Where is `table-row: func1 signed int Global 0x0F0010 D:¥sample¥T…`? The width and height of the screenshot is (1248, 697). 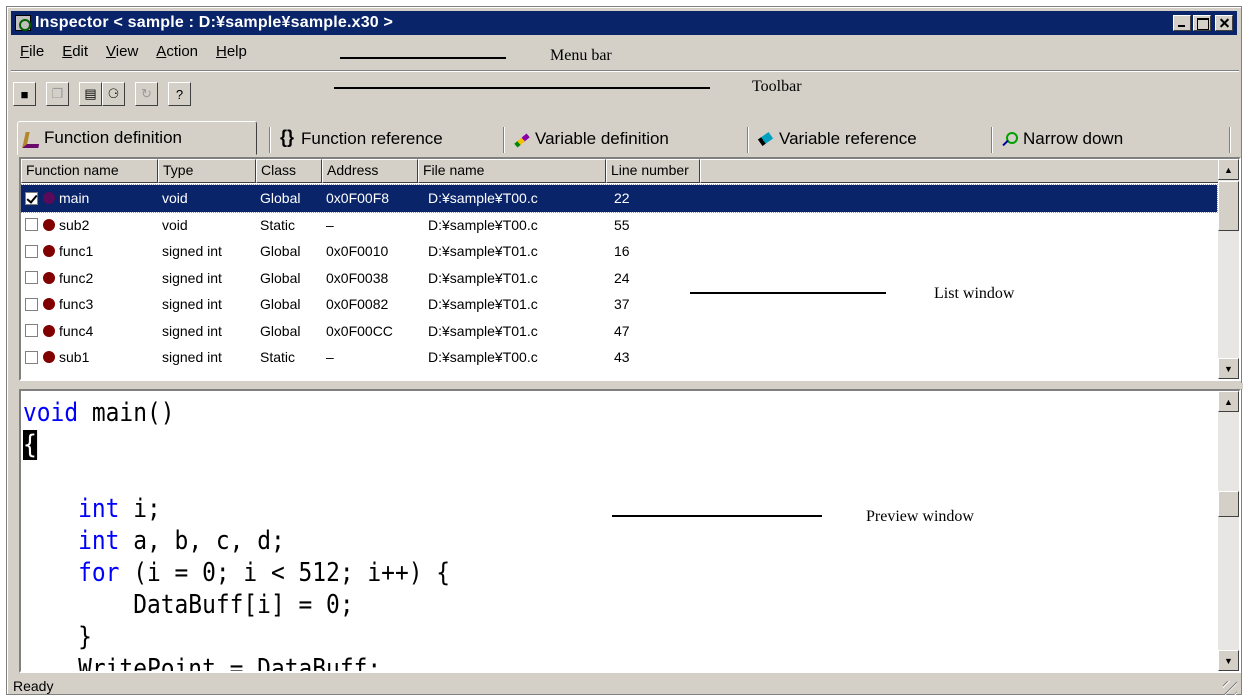 table-row: func1 signed int Global 0x0F0010 D:¥sample¥T… is located at coordinates (619, 251).